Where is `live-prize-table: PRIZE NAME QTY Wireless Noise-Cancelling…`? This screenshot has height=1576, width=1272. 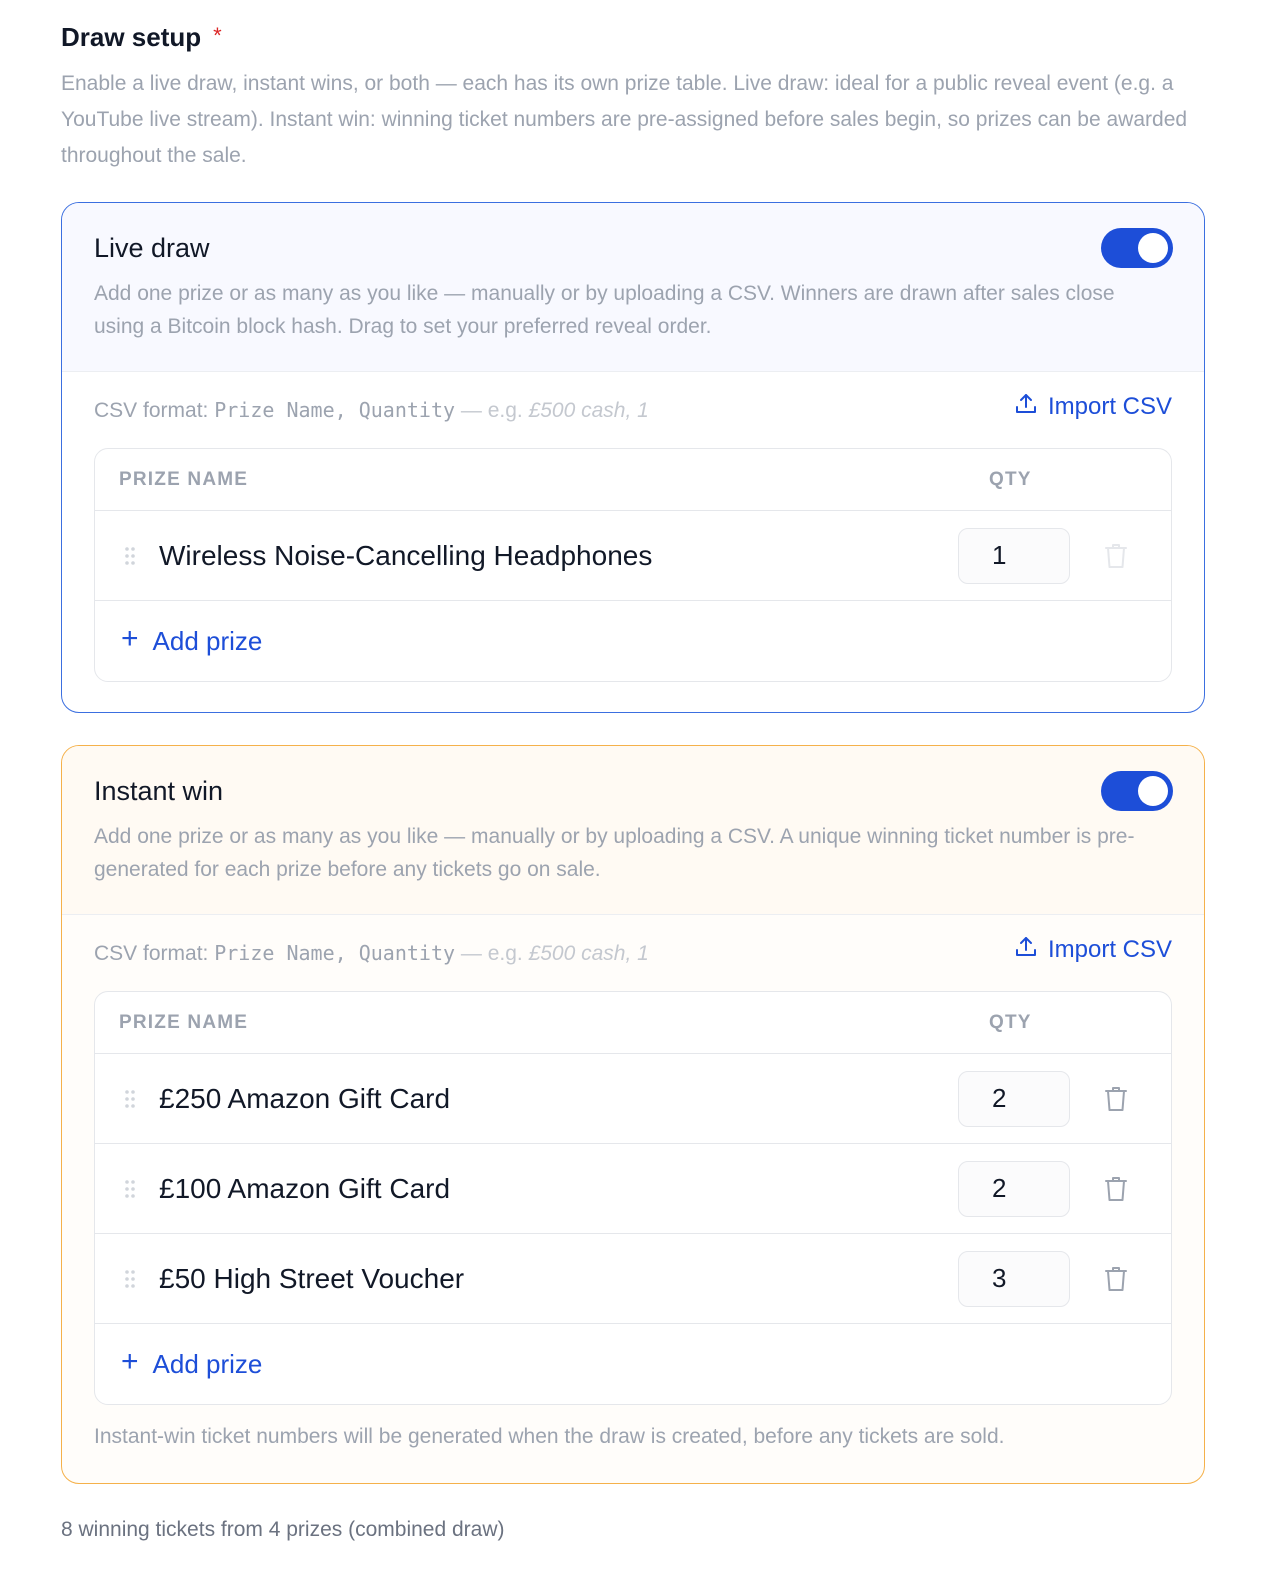 live-prize-table: PRIZE NAME QTY Wireless Noise-Cancelling… is located at coordinates (633, 565).